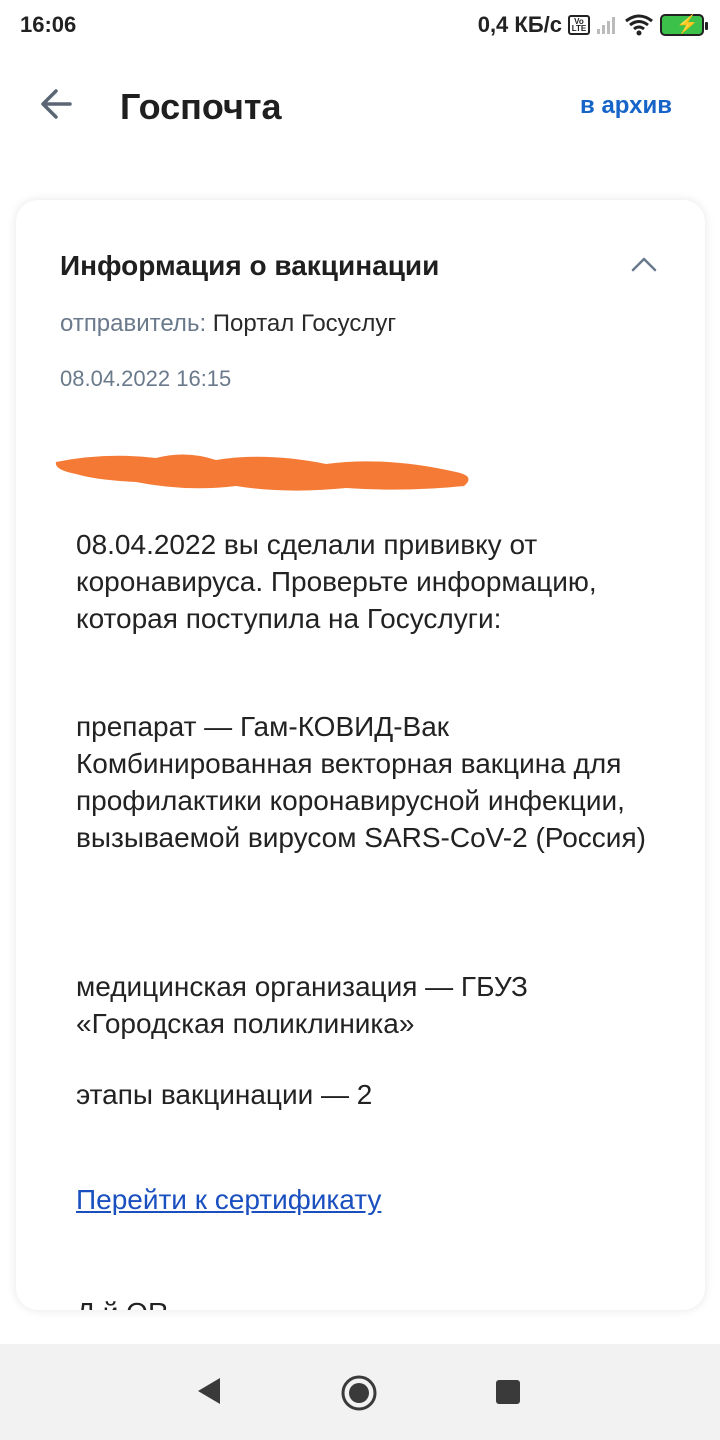  Describe the element at coordinates (250, 265) in the screenshot. I see `message-title: Информация о вакцинации` at that location.